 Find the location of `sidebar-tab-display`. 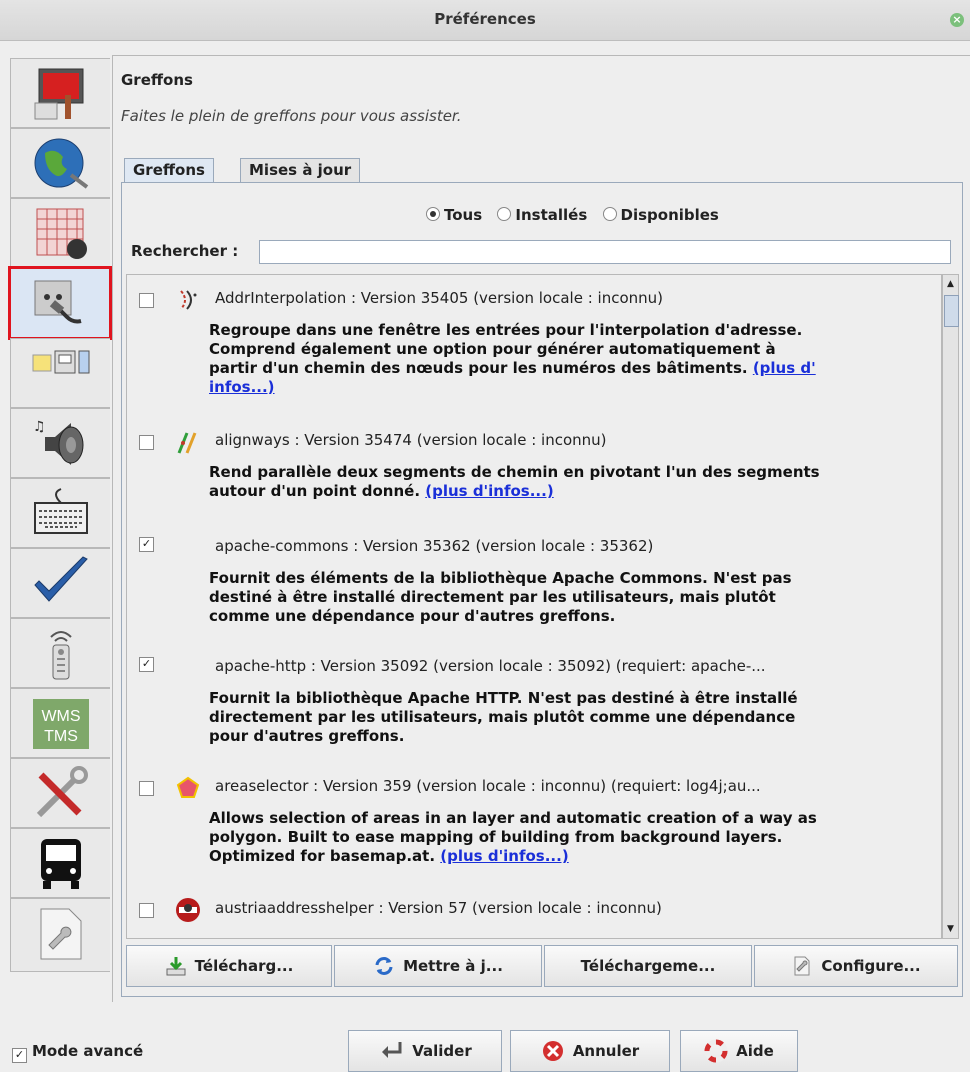

sidebar-tab-display is located at coordinates (60, 93).